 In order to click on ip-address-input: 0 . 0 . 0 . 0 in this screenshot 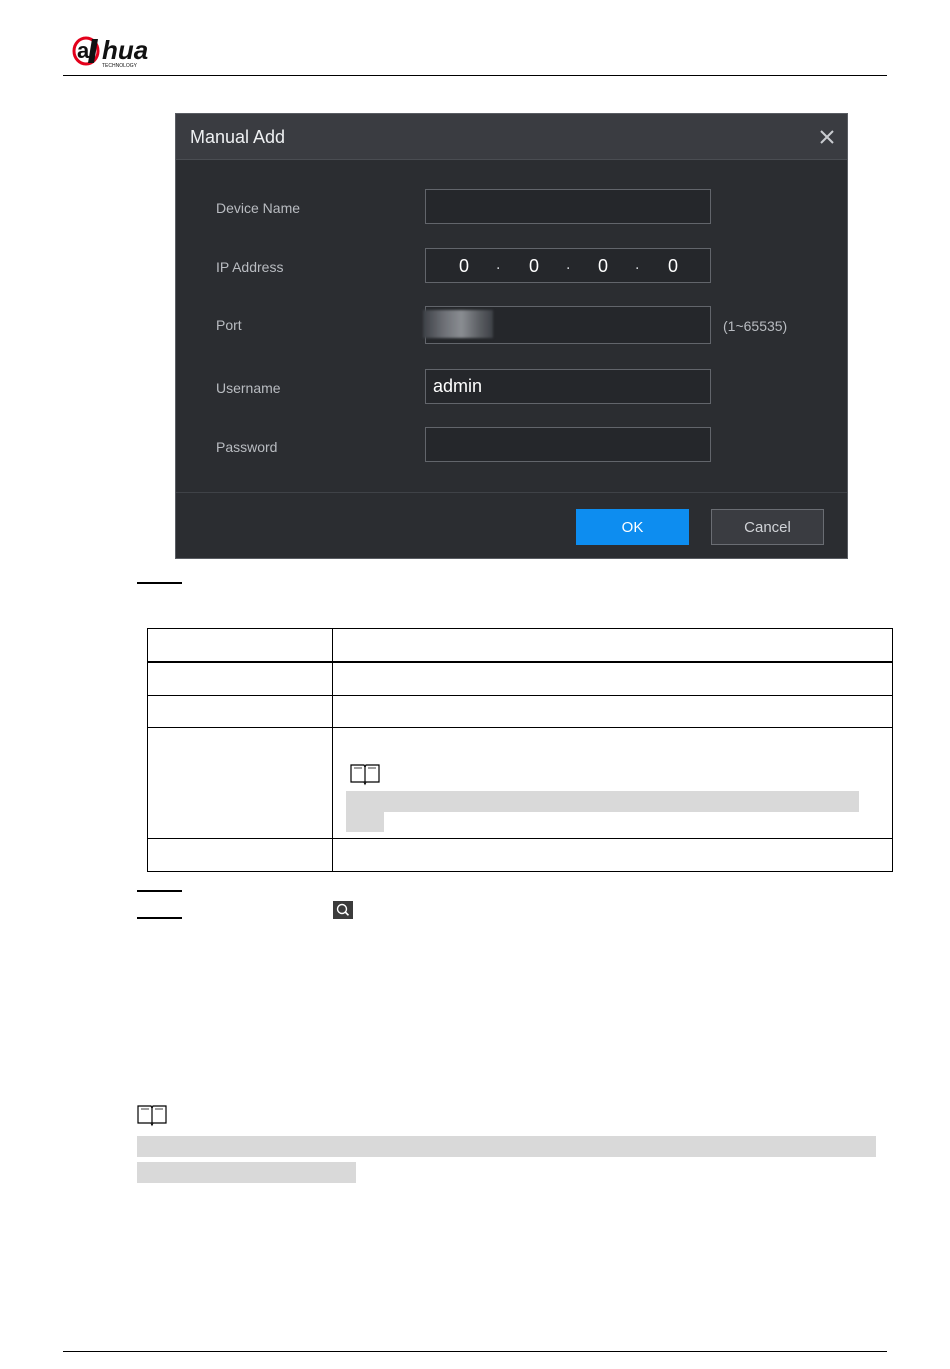, I will do `click(568, 265)`.